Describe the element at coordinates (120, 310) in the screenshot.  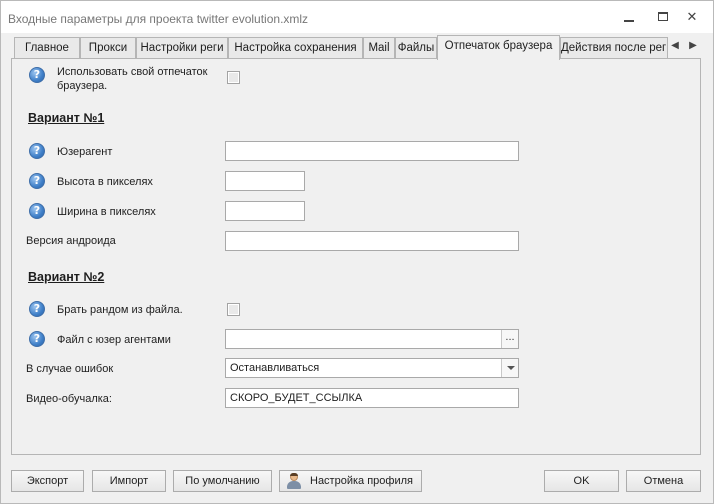
I see `random-from-file-label: Брать рандом из файла.` at that location.